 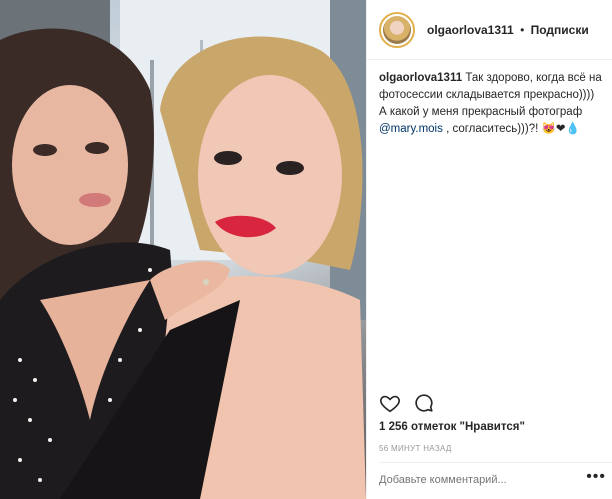 What do you see at coordinates (424, 403) in the screenshot?
I see `comment-icon` at bounding box center [424, 403].